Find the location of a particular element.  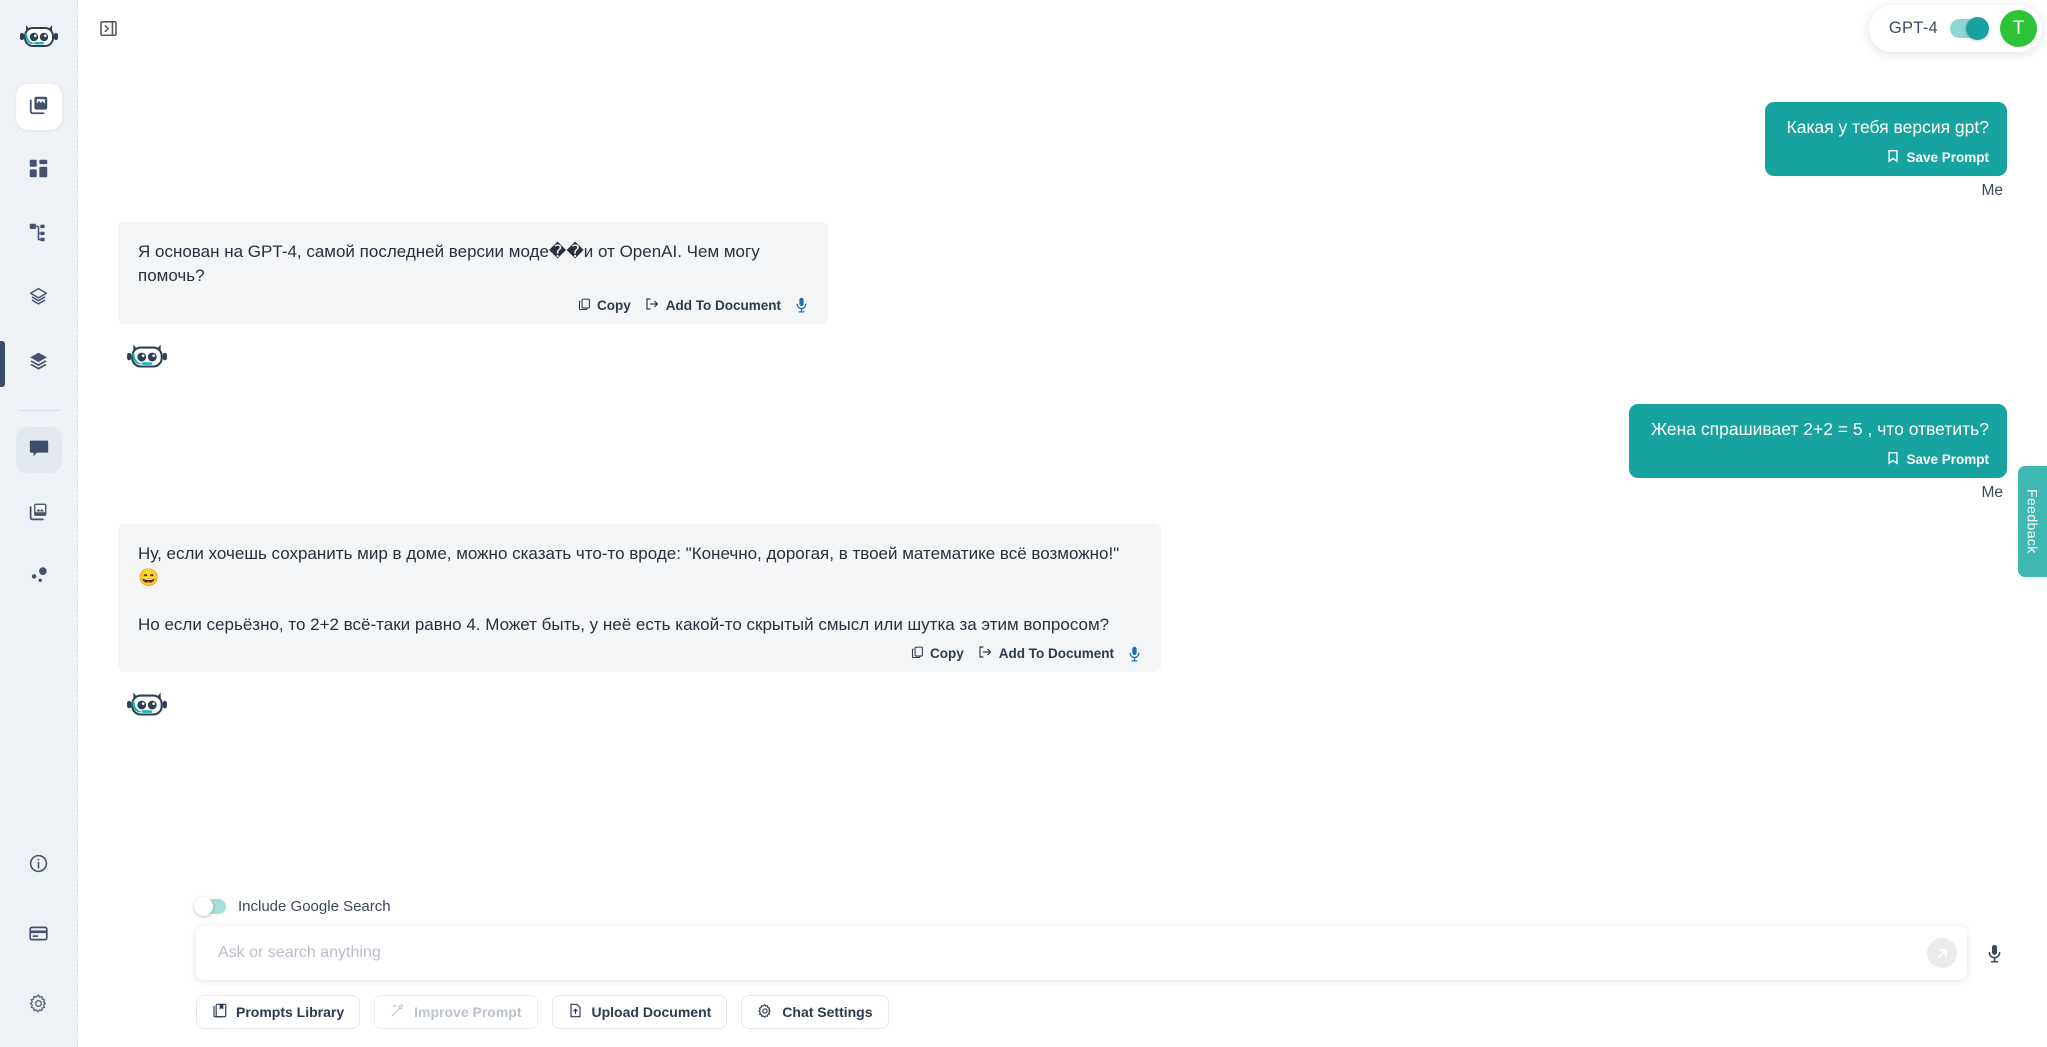

feedback-tab: Feedback is located at coordinates (2032, 521).